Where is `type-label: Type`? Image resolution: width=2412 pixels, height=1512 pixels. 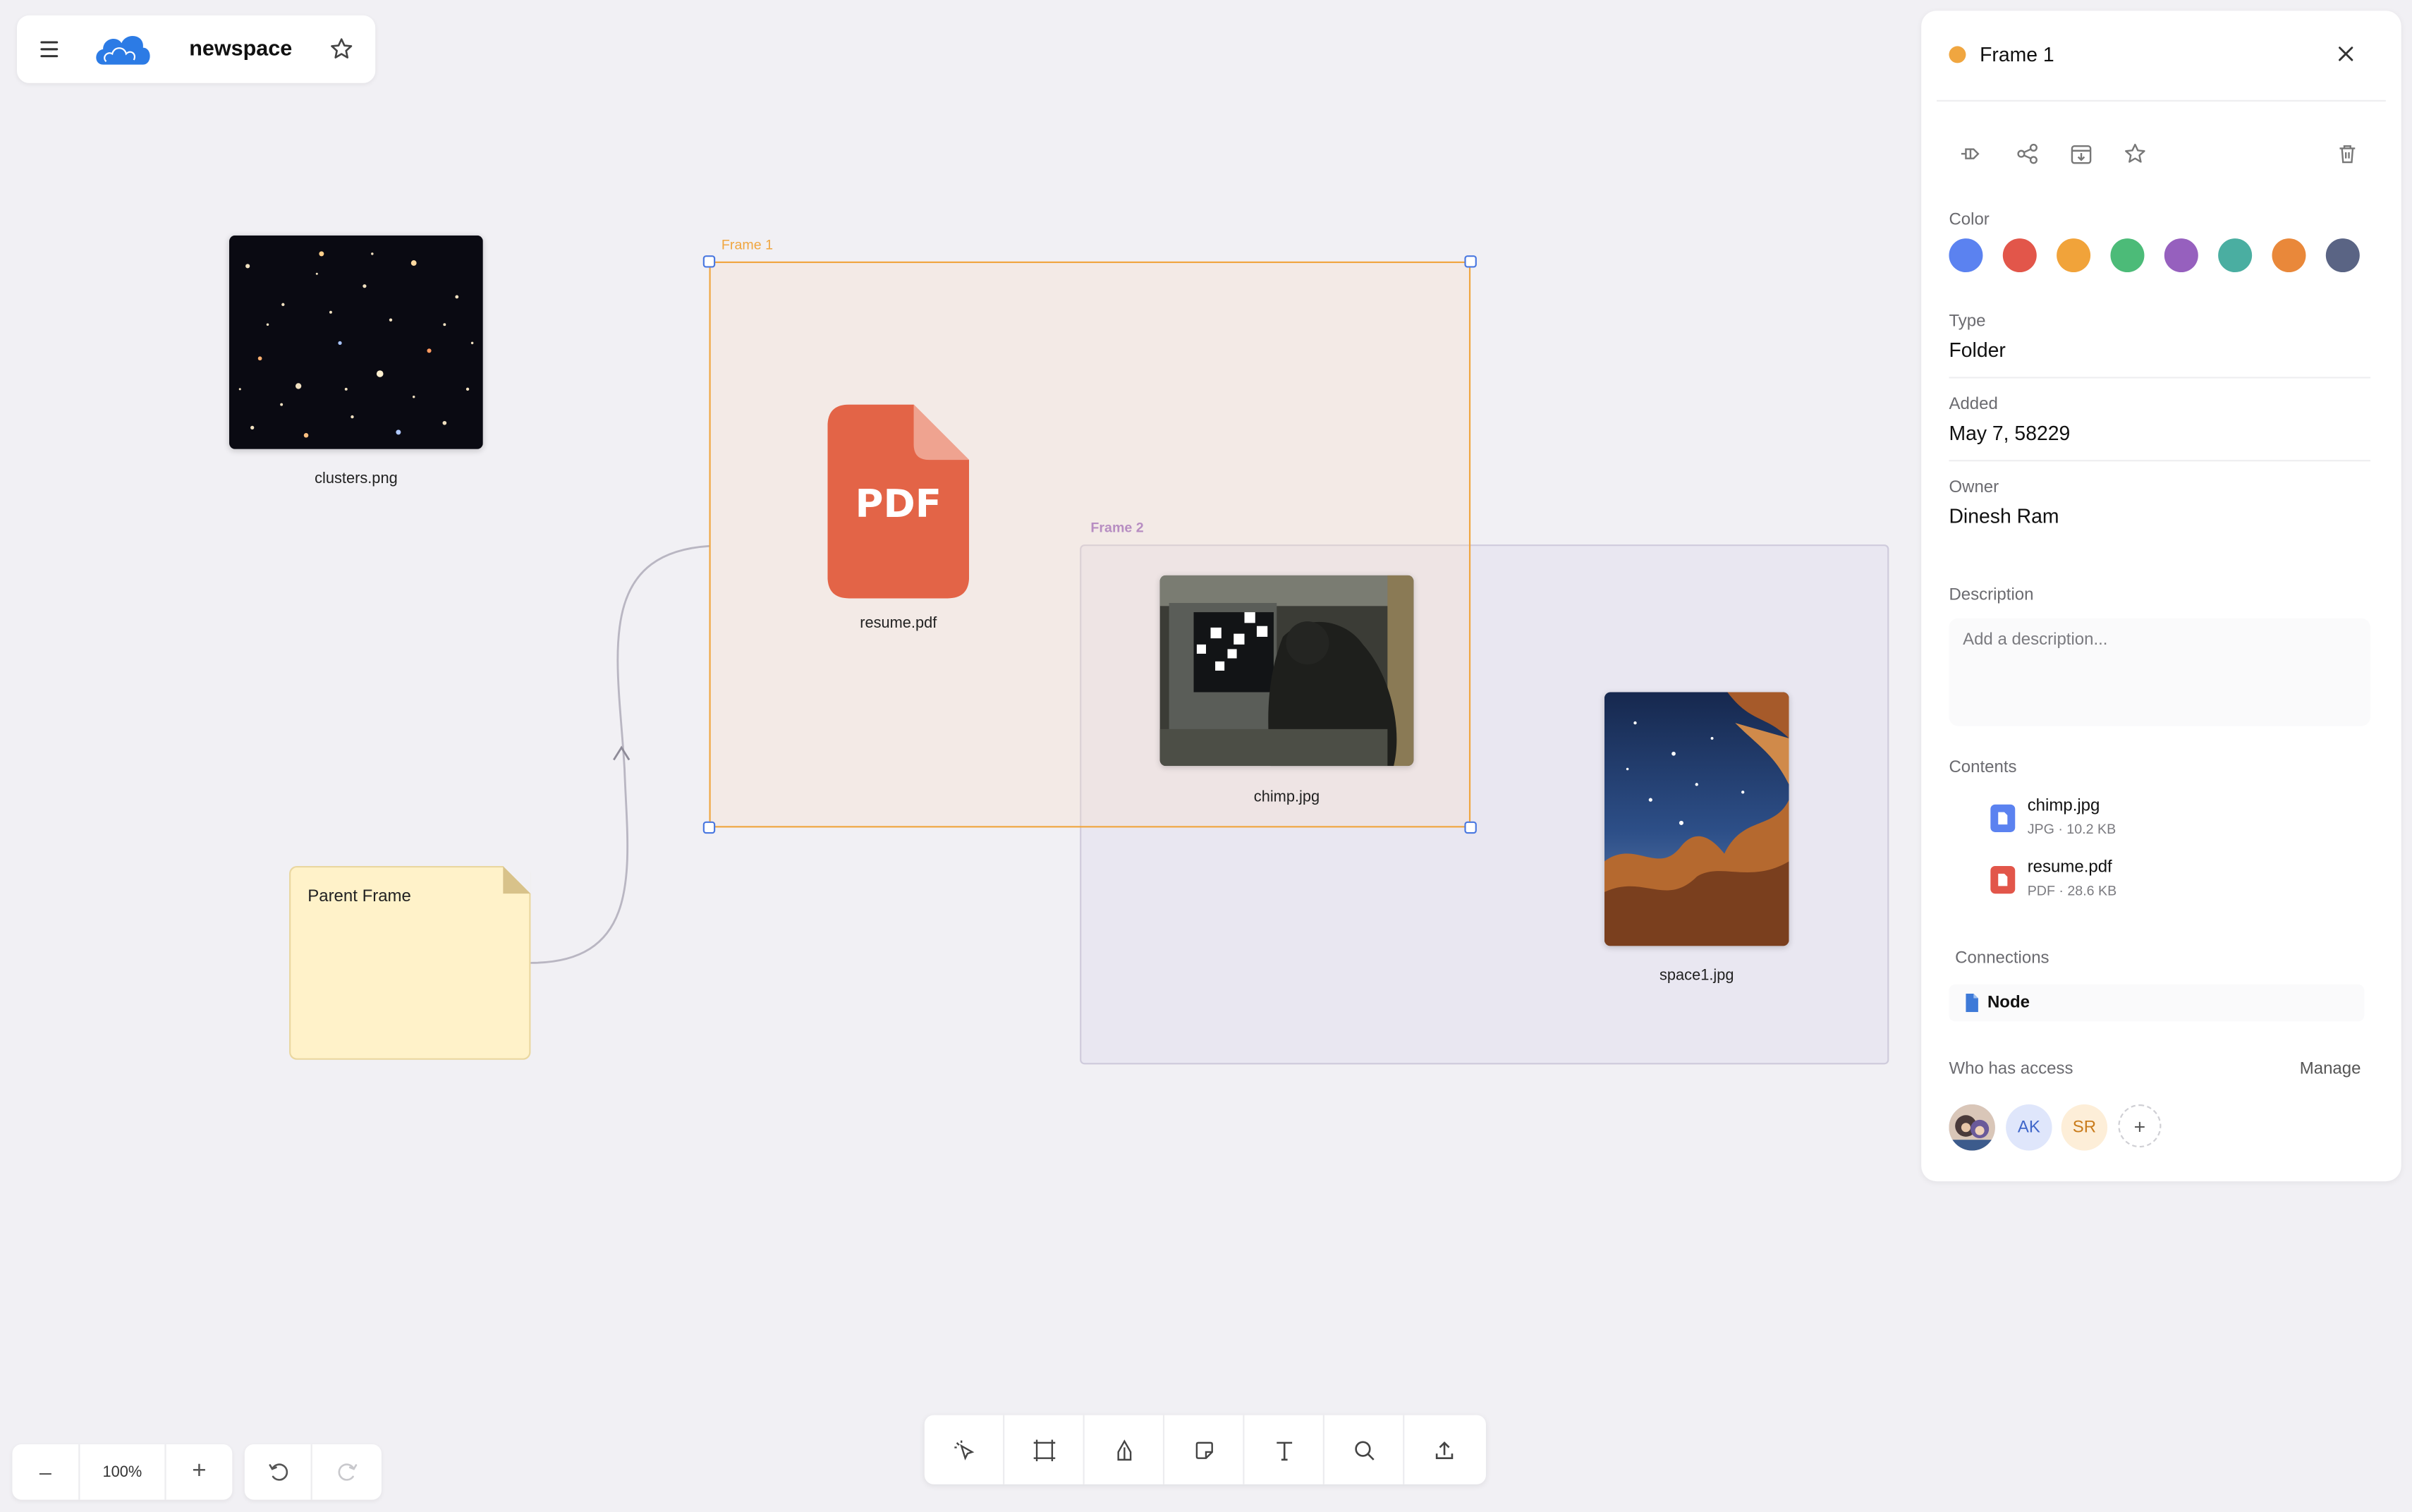 type-label: Type is located at coordinates (1967, 321).